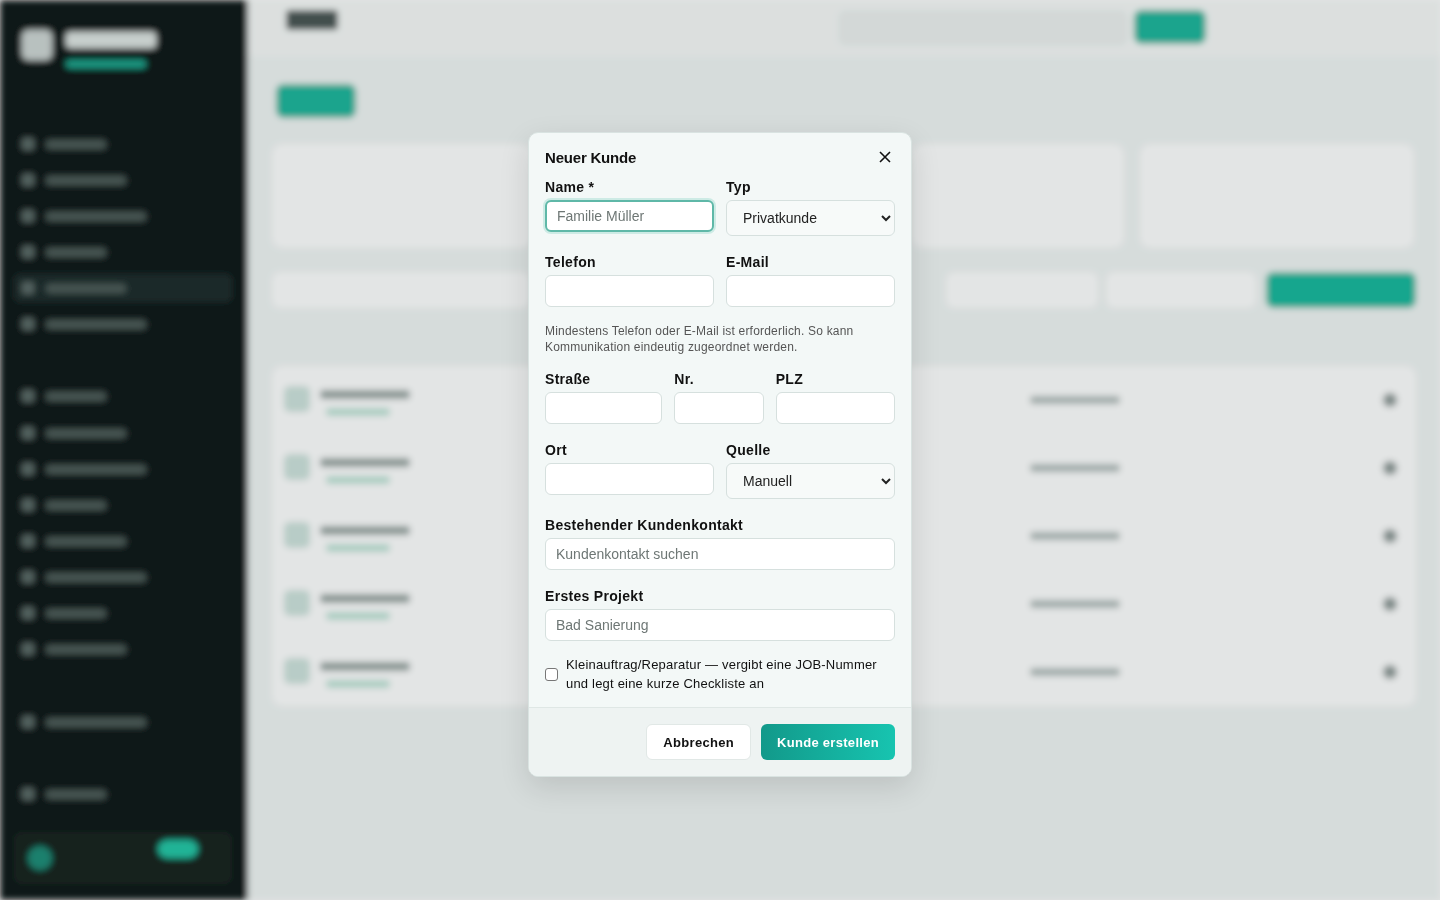 This screenshot has width=1440, height=900. I want to click on checkbox, so click(551, 674).